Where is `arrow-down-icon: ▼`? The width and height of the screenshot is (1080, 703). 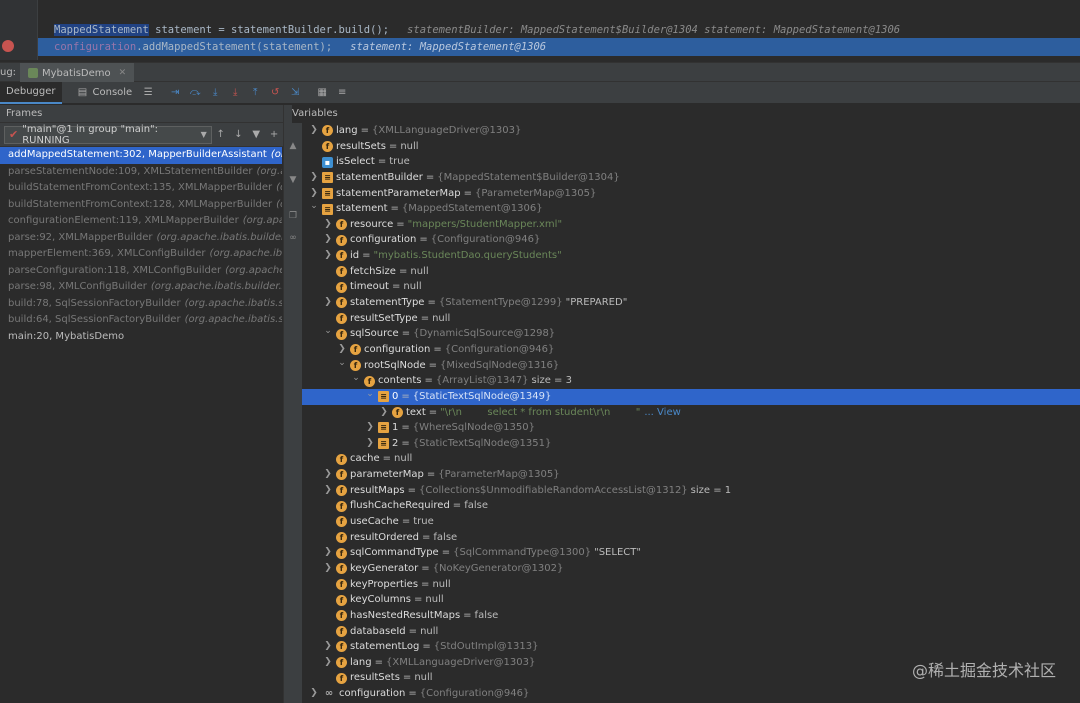 arrow-down-icon: ▼ is located at coordinates (293, 181).